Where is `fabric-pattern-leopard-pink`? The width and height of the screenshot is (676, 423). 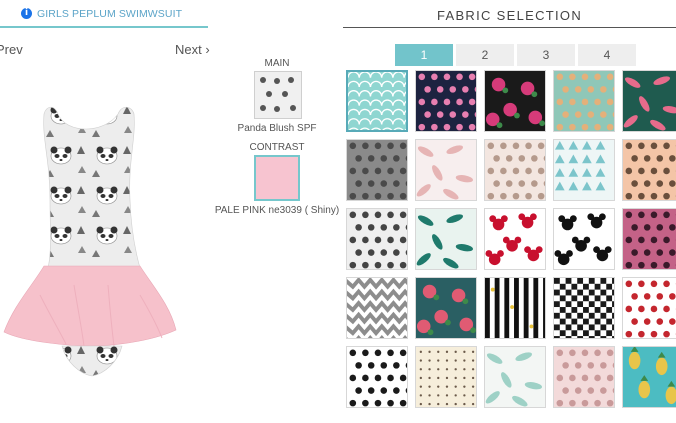
fabric-pattern-leopard-pink is located at coordinates (649, 239).